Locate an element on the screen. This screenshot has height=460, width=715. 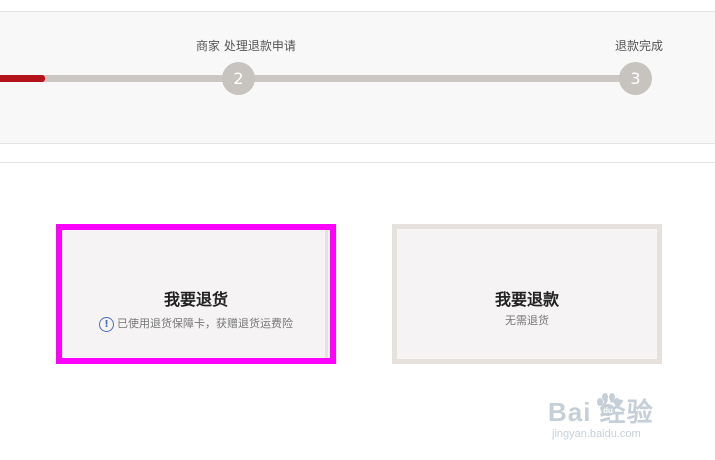
return-goods-note-text: 已使用退货保障卡，获赠退货运费险 is located at coordinates (205, 323).